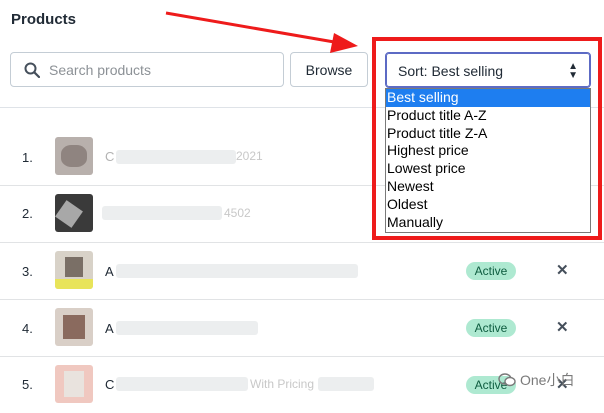 Image resolution: width=604 pixels, height=413 pixels. I want to click on sort-caret-icon: ▲ ▼, so click(573, 71).